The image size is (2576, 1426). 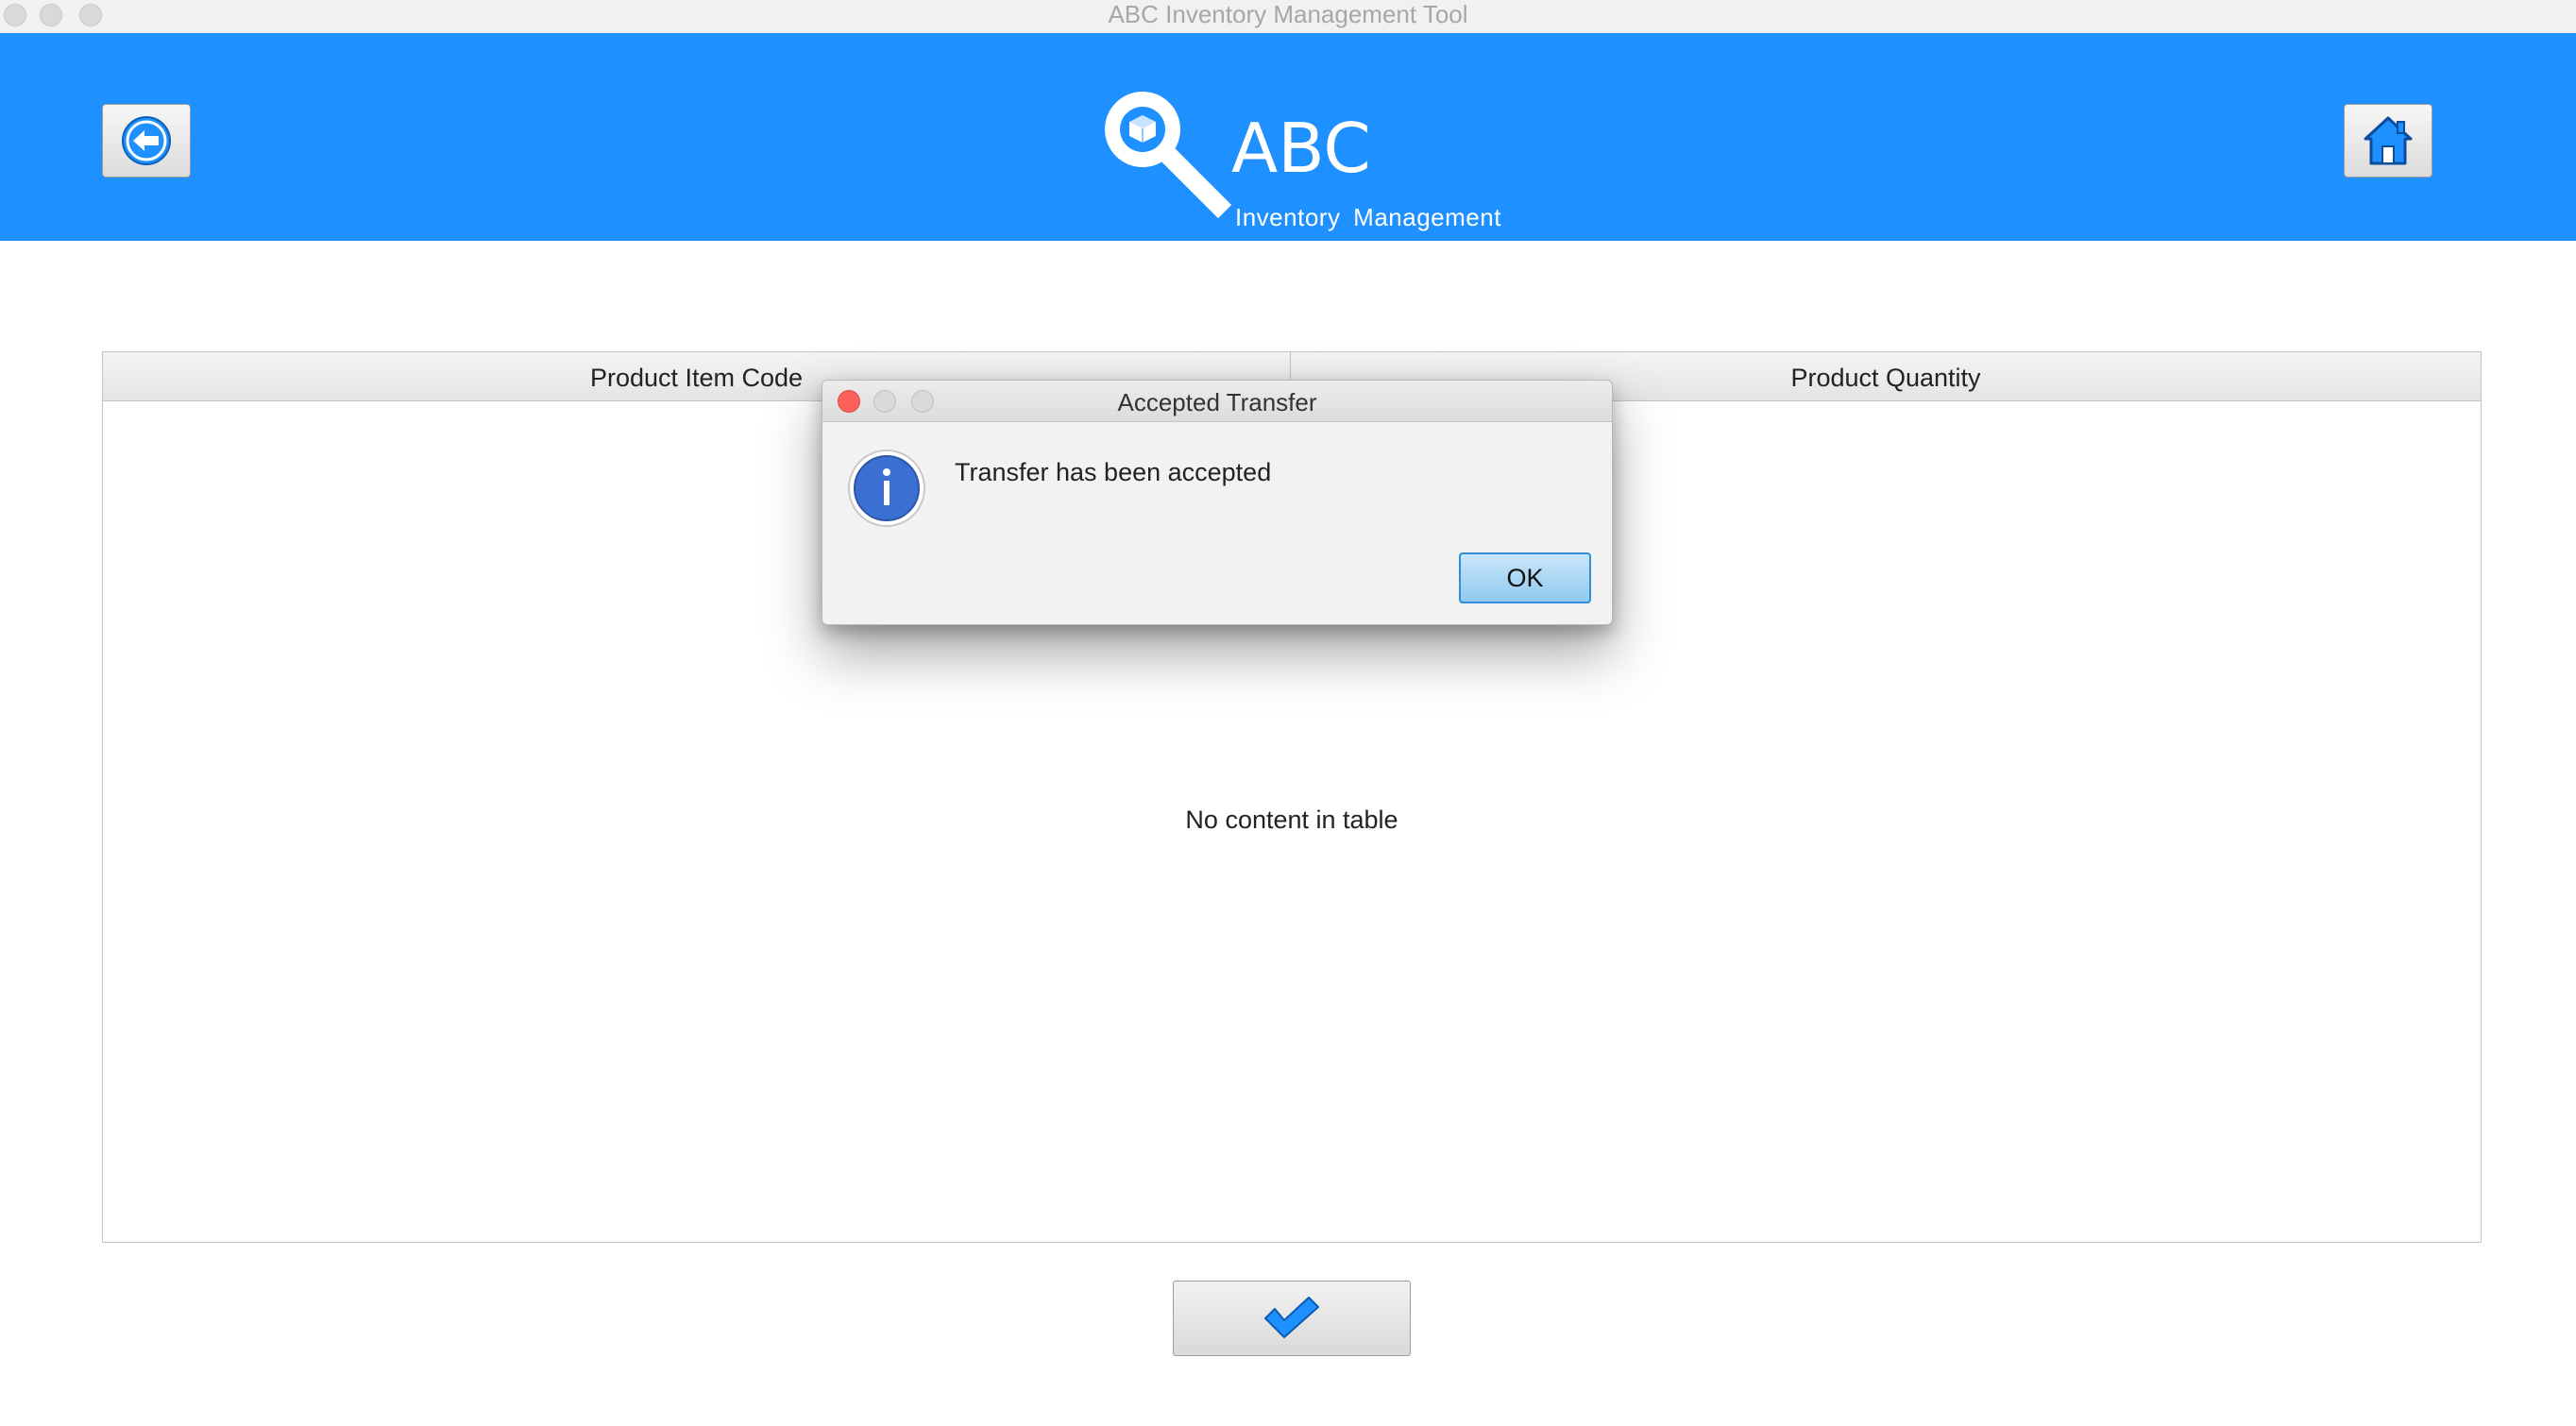 I want to click on dialog-title: Accepted Transfer, so click(x=1217, y=402).